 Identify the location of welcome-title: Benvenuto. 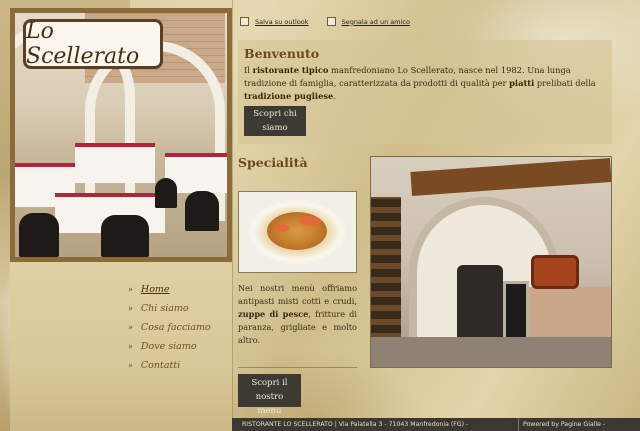
(282, 53).